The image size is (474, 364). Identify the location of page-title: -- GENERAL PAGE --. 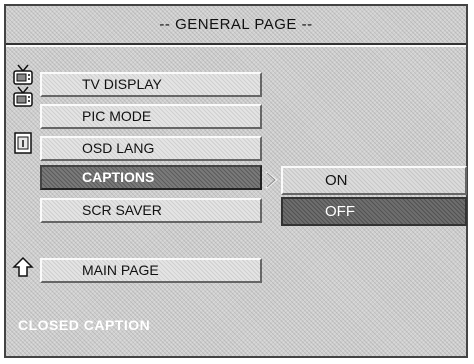
(236, 24).